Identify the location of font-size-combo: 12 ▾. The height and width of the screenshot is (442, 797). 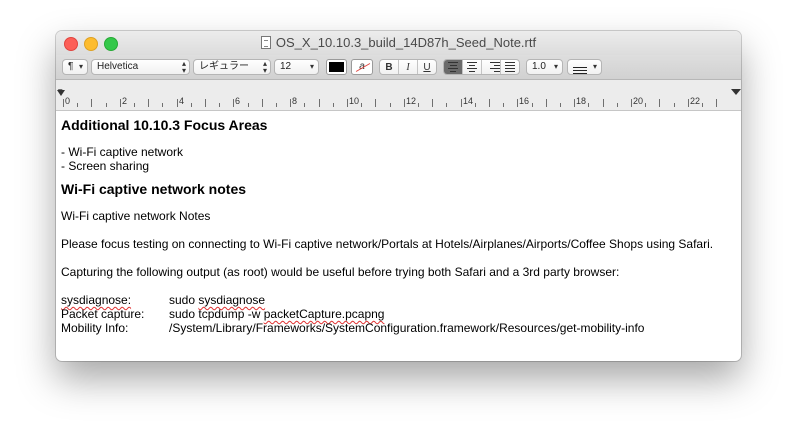
(296, 67).